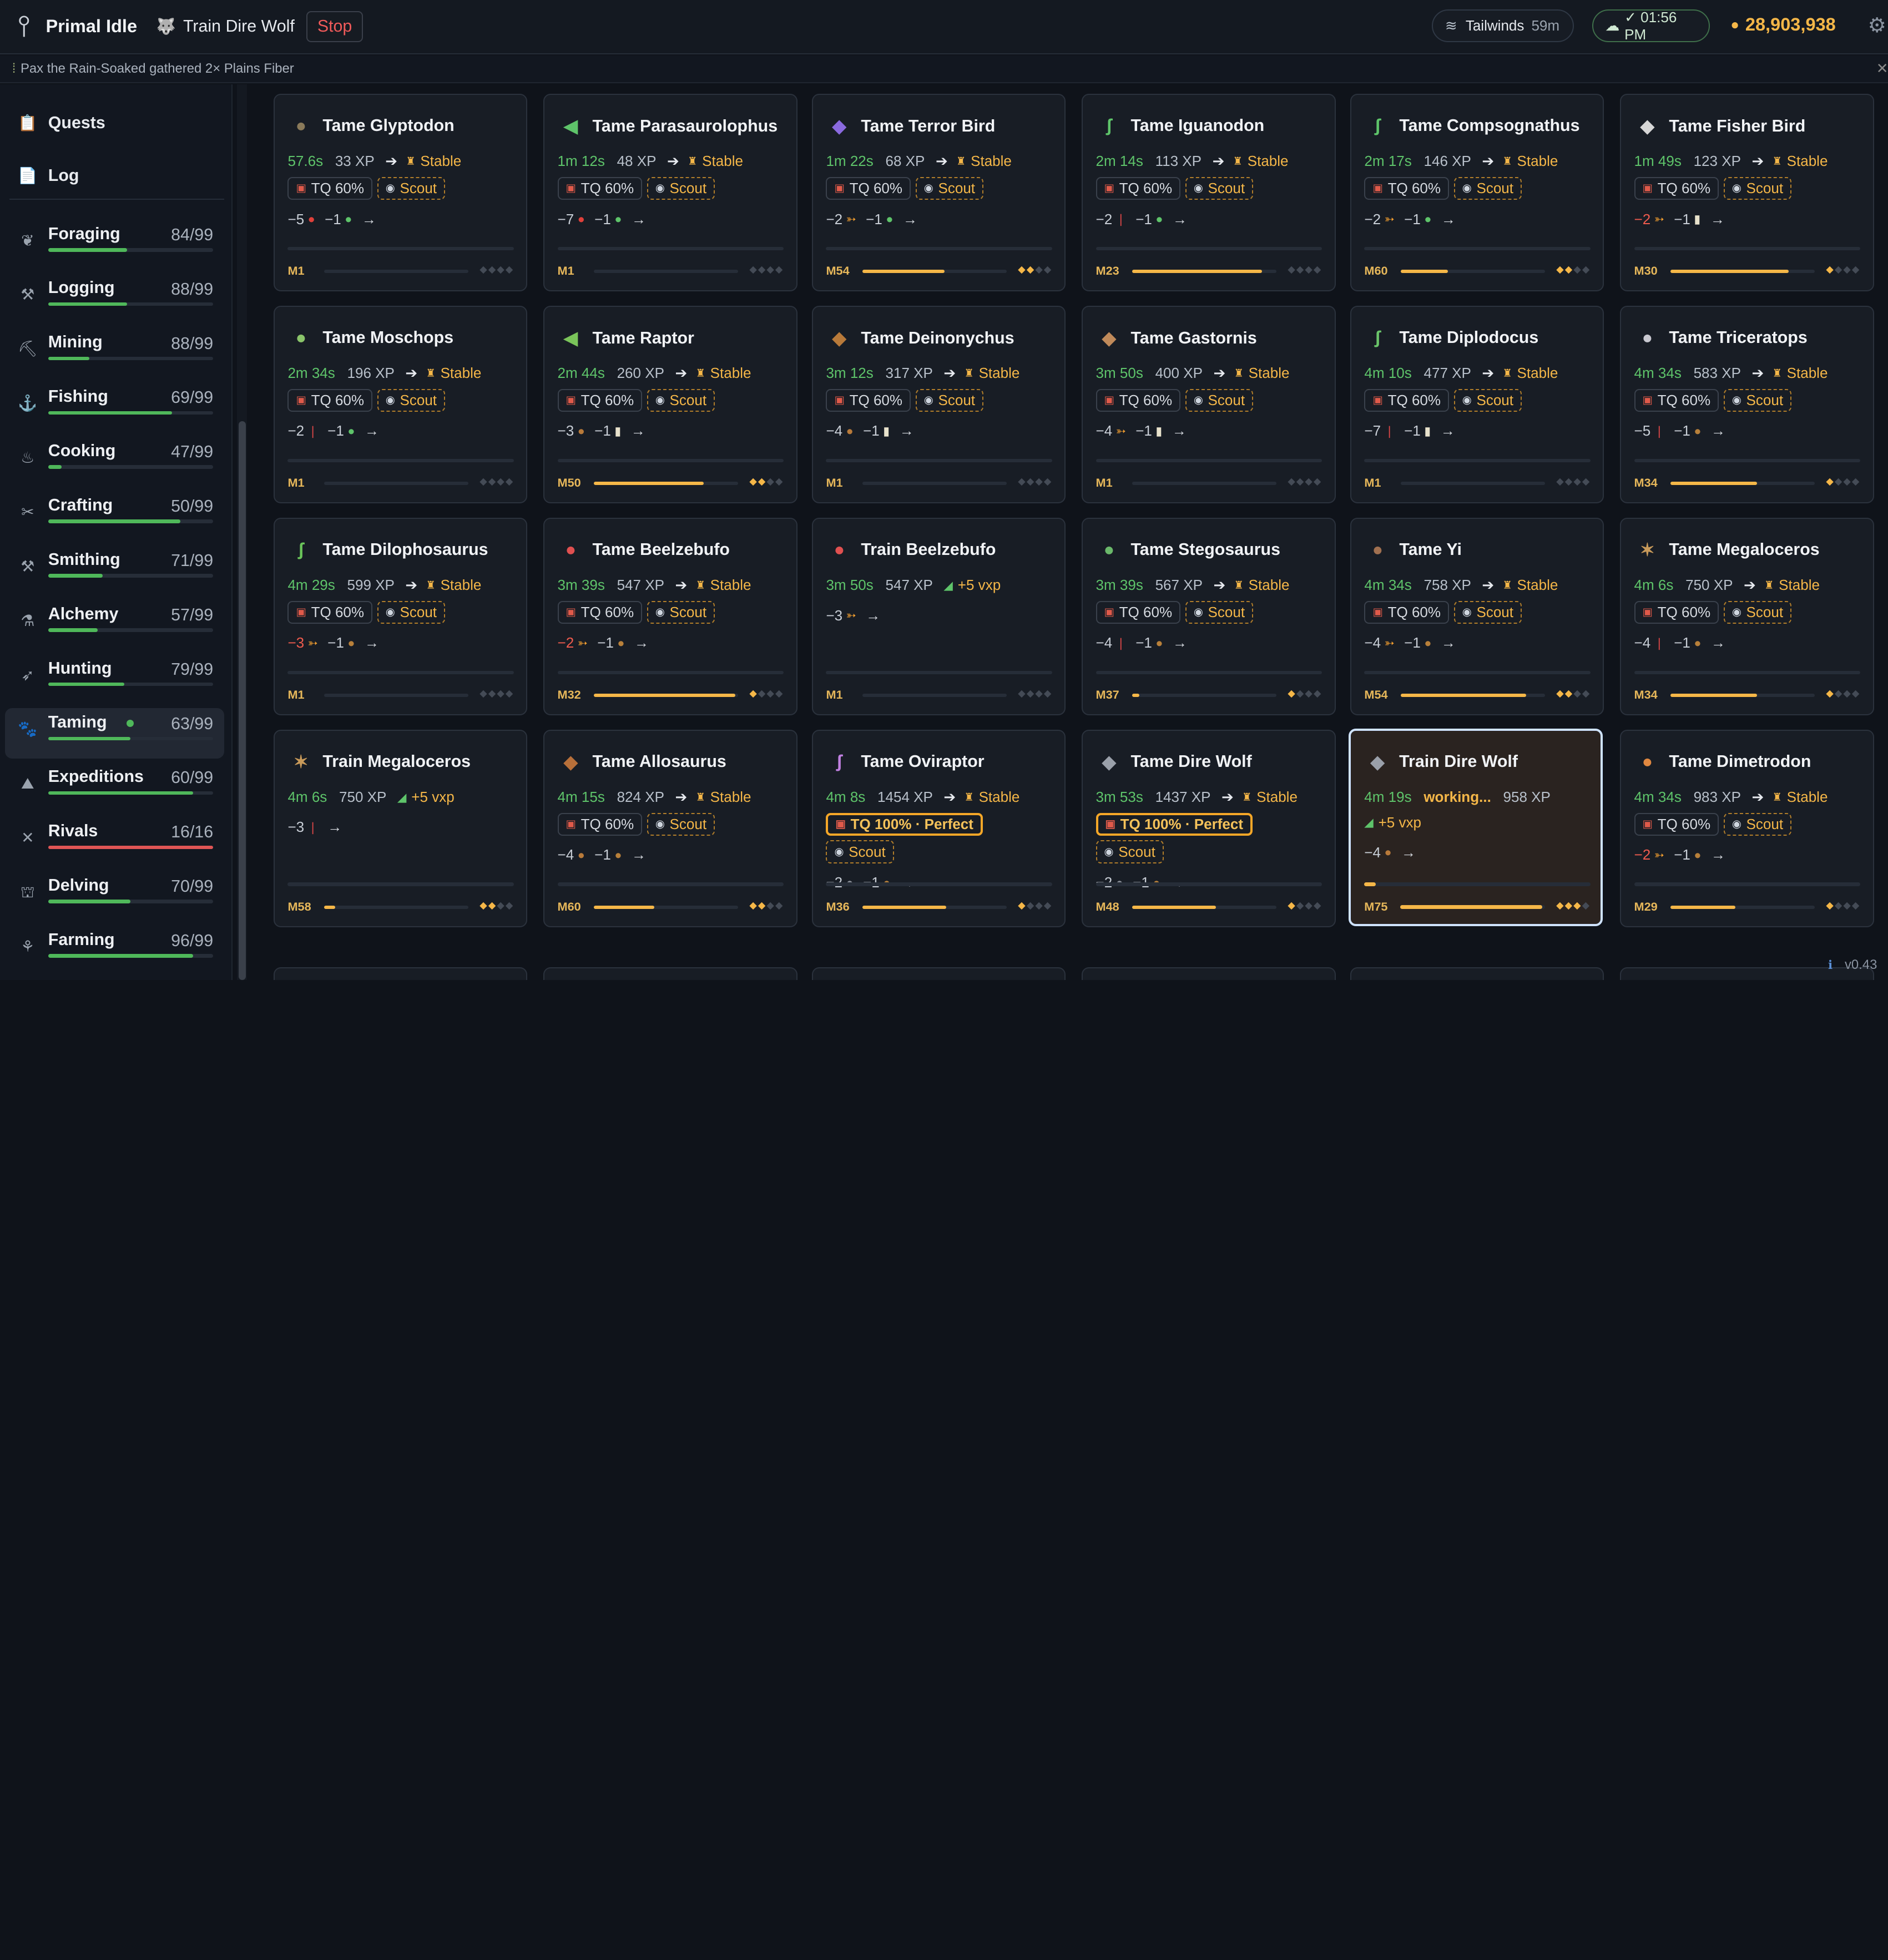 Image resolution: width=1888 pixels, height=1960 pixels. Describe the element at coordinates (1208, 974) in the screenshot. I see `card-partial` at that location.